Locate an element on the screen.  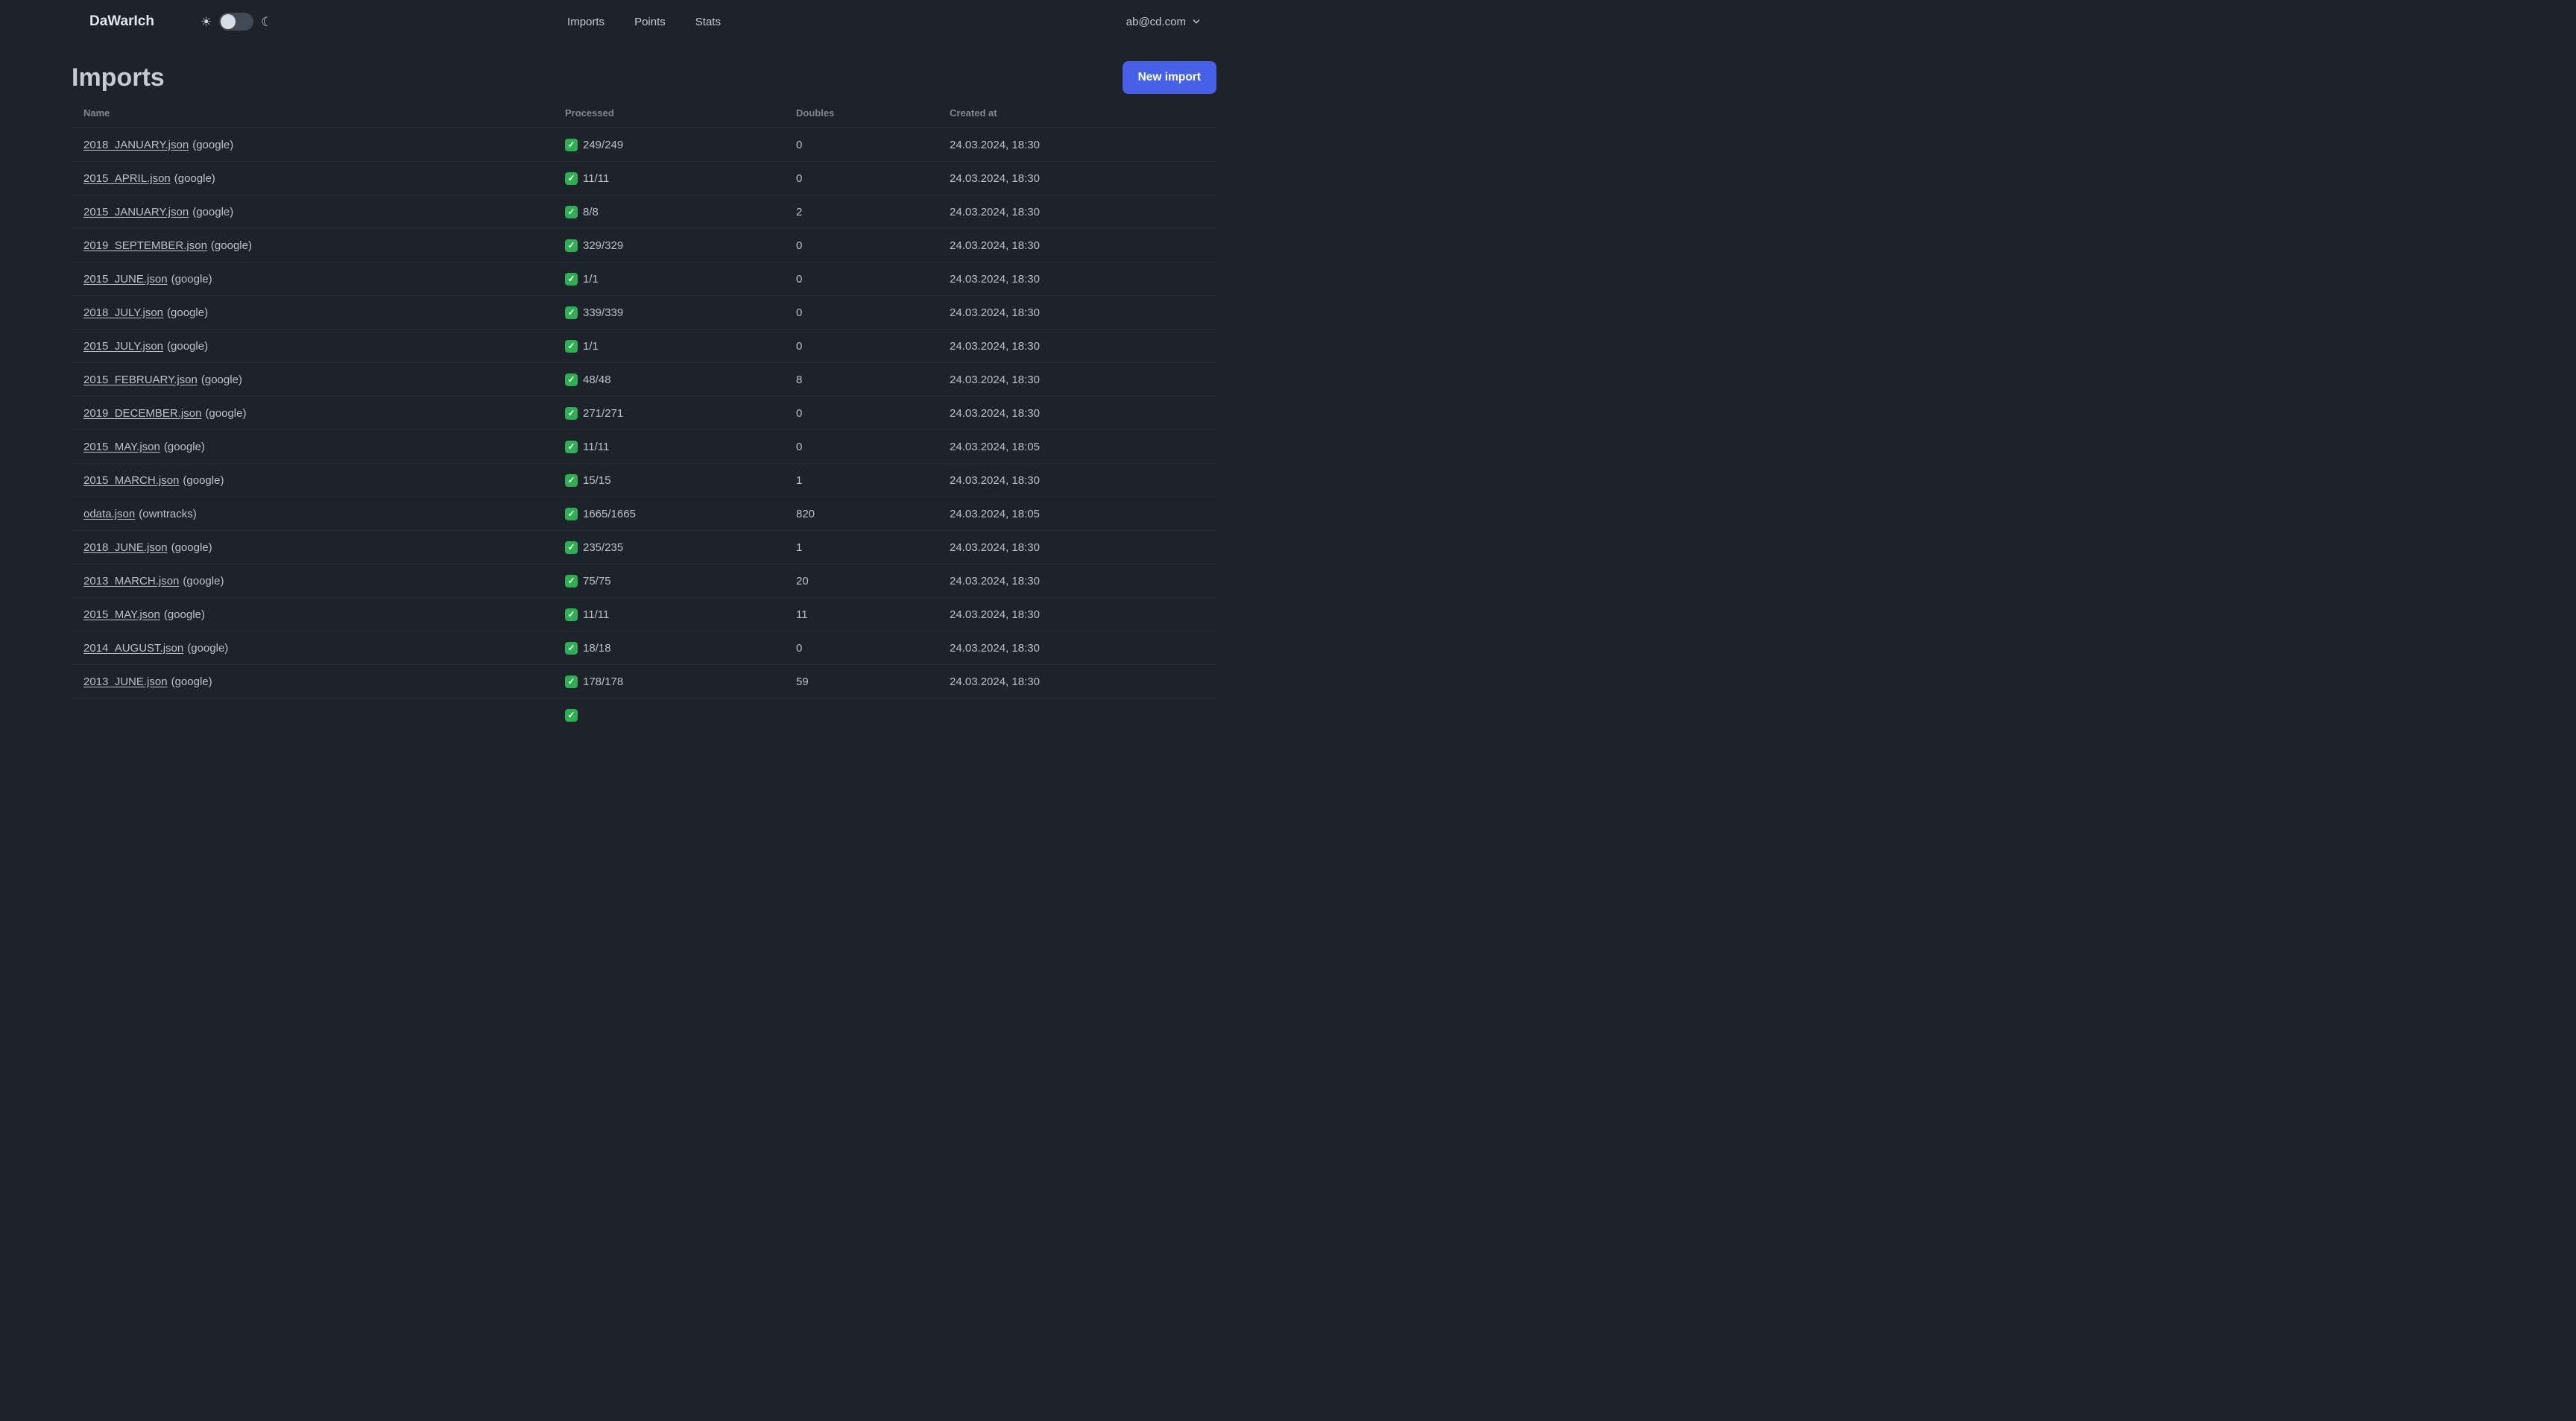
import-file-link: 2015_JULY.json is located at coordinates (123, 346).